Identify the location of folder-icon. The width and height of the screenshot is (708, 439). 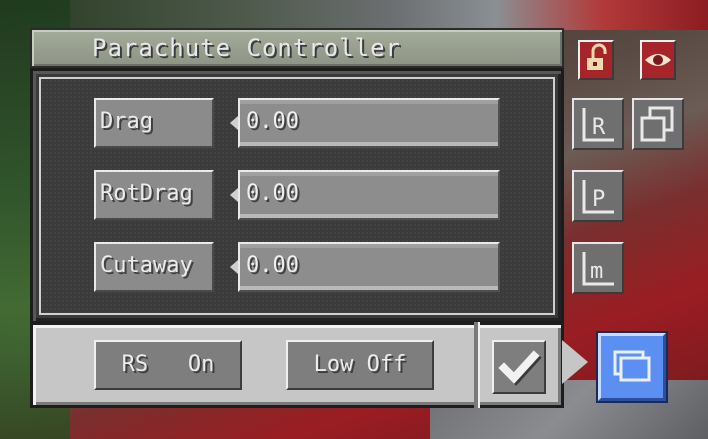
(632, 366).